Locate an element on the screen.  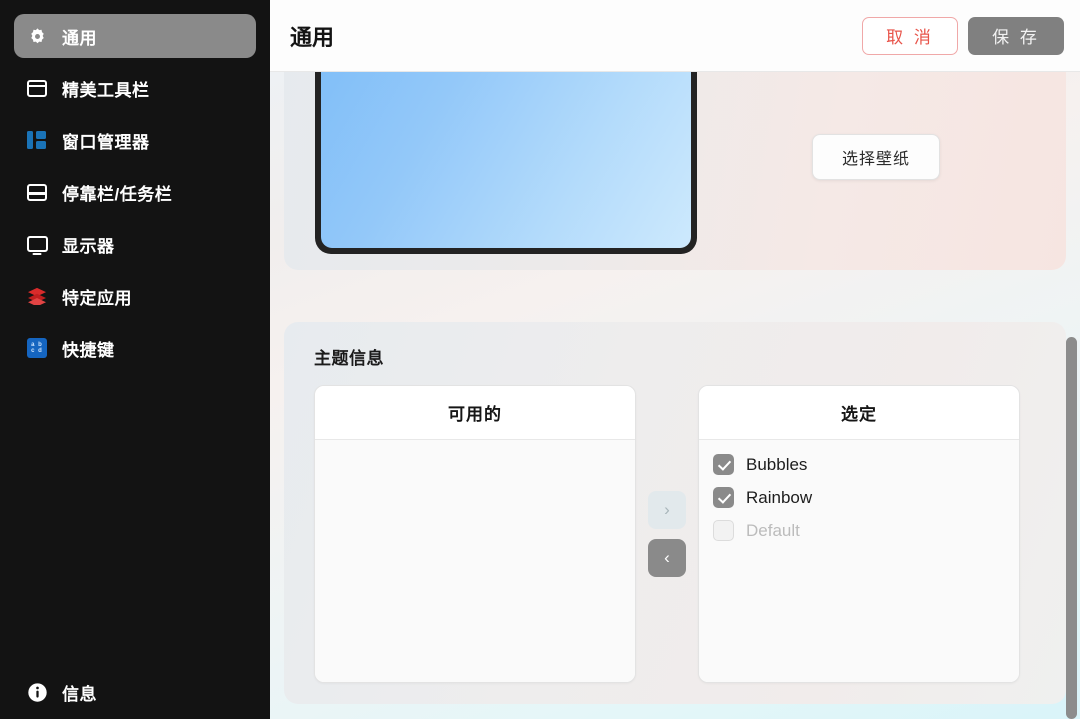
layers-icon is located at coordinates (37, 296).